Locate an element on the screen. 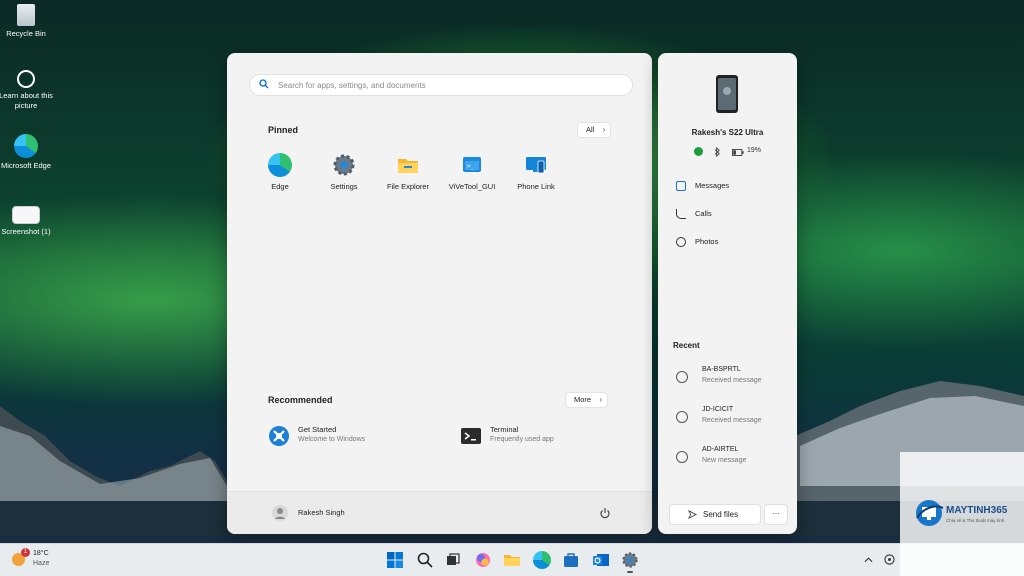 The image size is (1024, 576). send-files-button: Send files is located at coordinates (715, 514).